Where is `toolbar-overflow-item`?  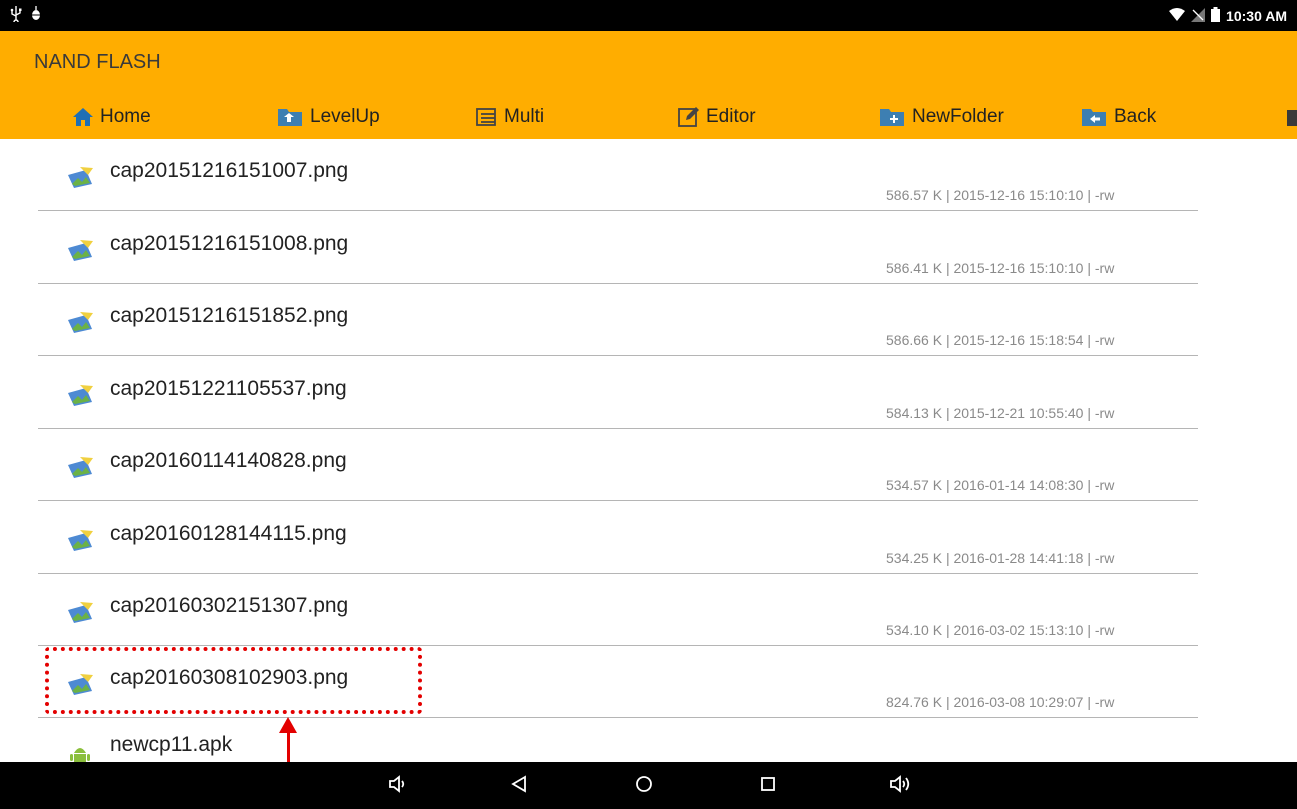 toolbar-overflow-item is located at coordinates (1292, 117).